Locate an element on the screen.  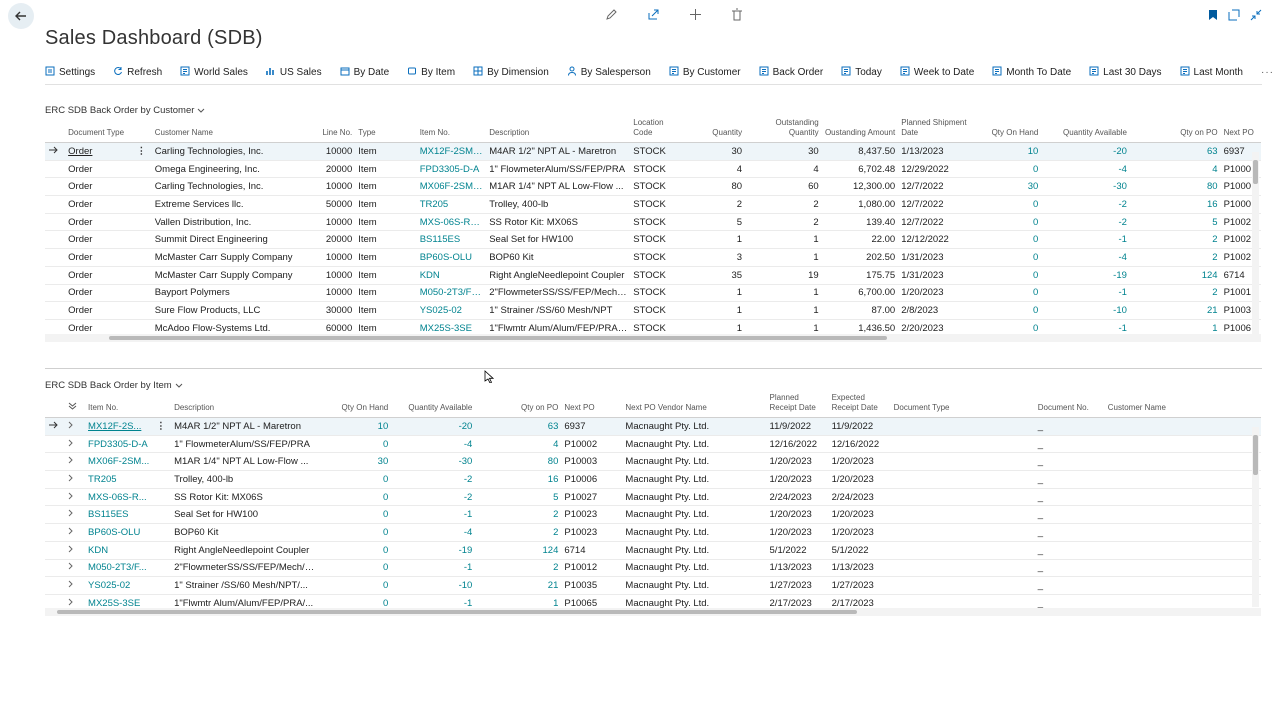
qty-on-hand-link: 10 is located at coordinates (354, 426).